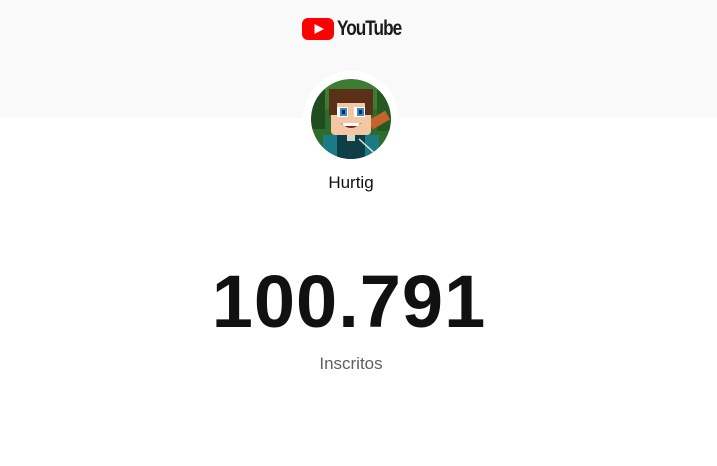 The image size is (717, 466). I want to click on subscriber-label: Inscritos, so click(351, 363).